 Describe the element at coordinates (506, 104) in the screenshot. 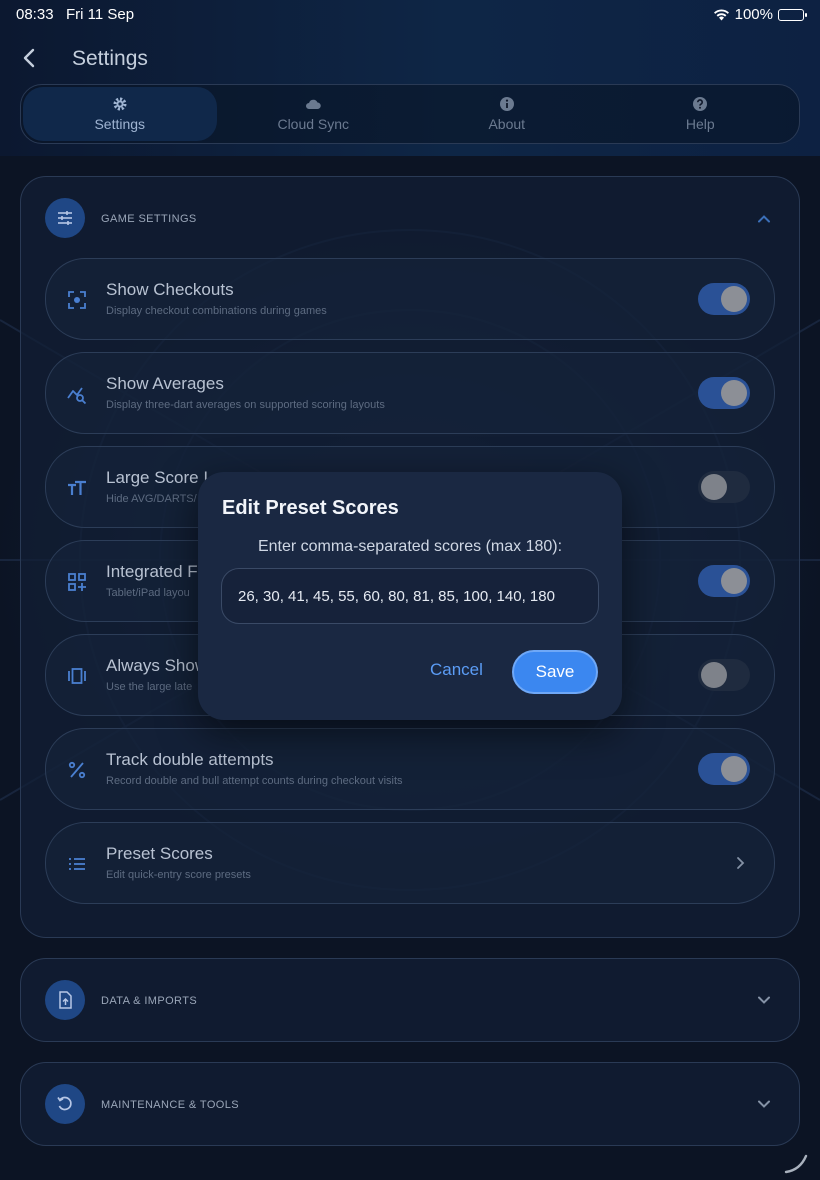

I see `info-icon` at that location.